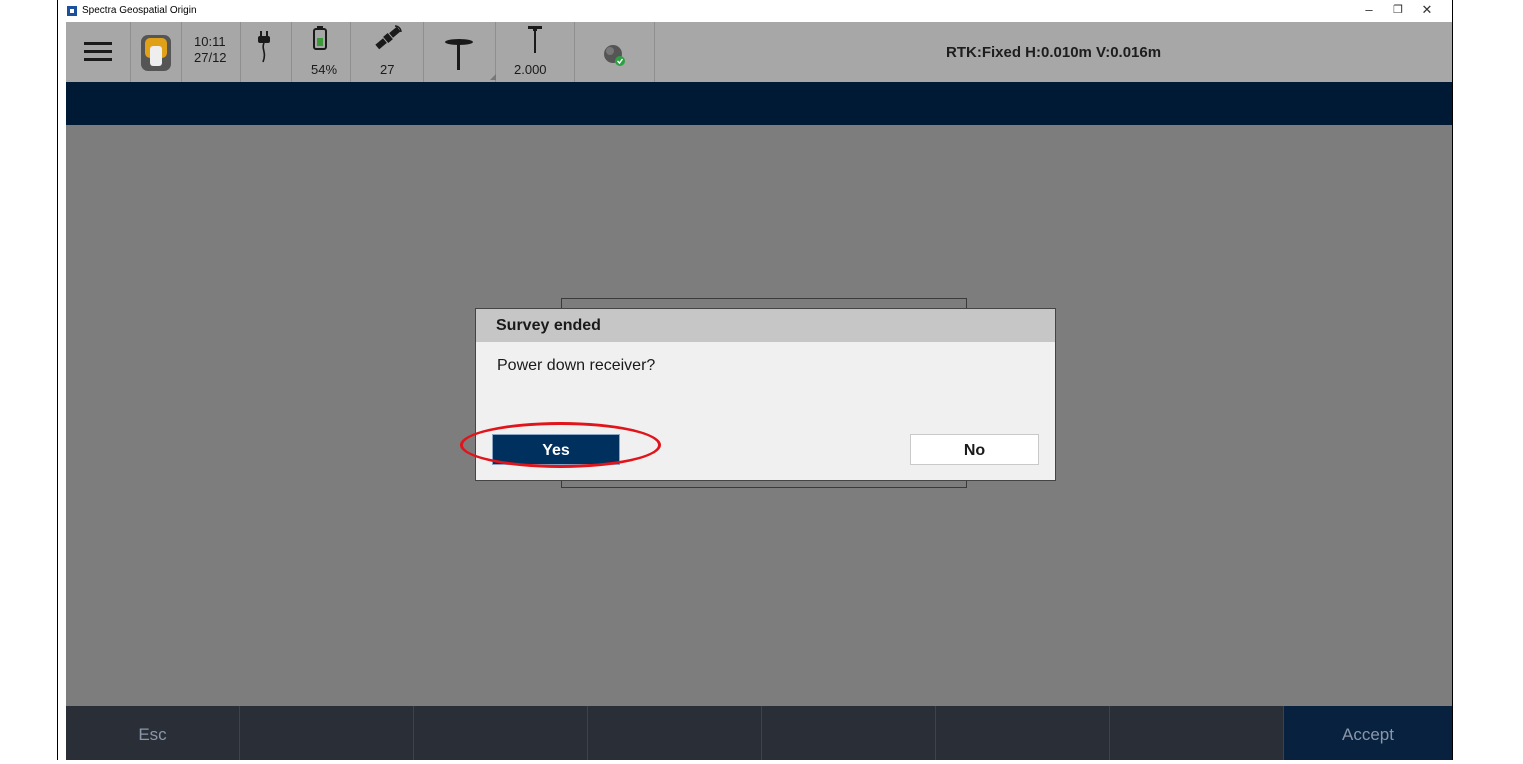 The width and height of the screenshot is (1523, 764). What do you see at coordinates (1368, 733) in the screenshot?
I see `accept-button: Accept` at bounding box center [1368, 733].